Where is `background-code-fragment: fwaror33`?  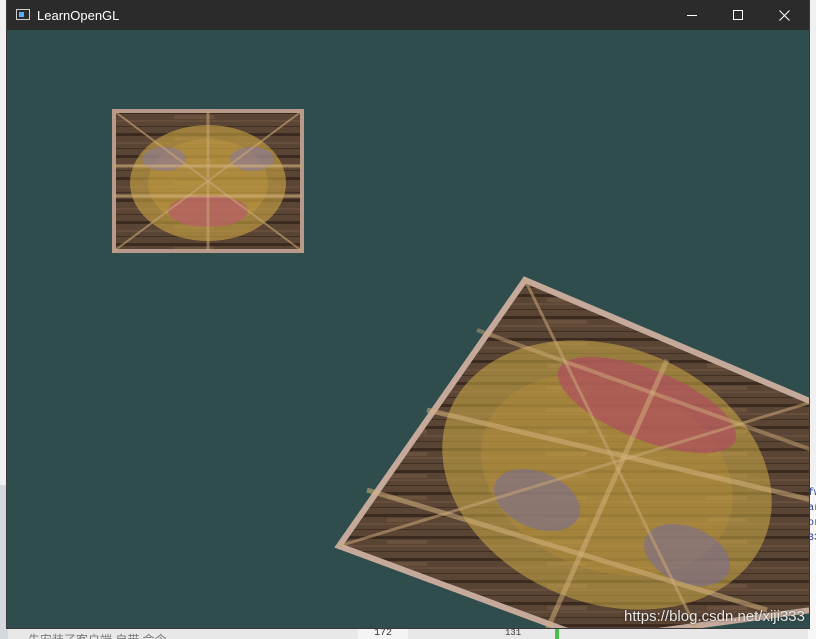
background-code-fragment: fwaror33 is located at coordinates (812, 516).